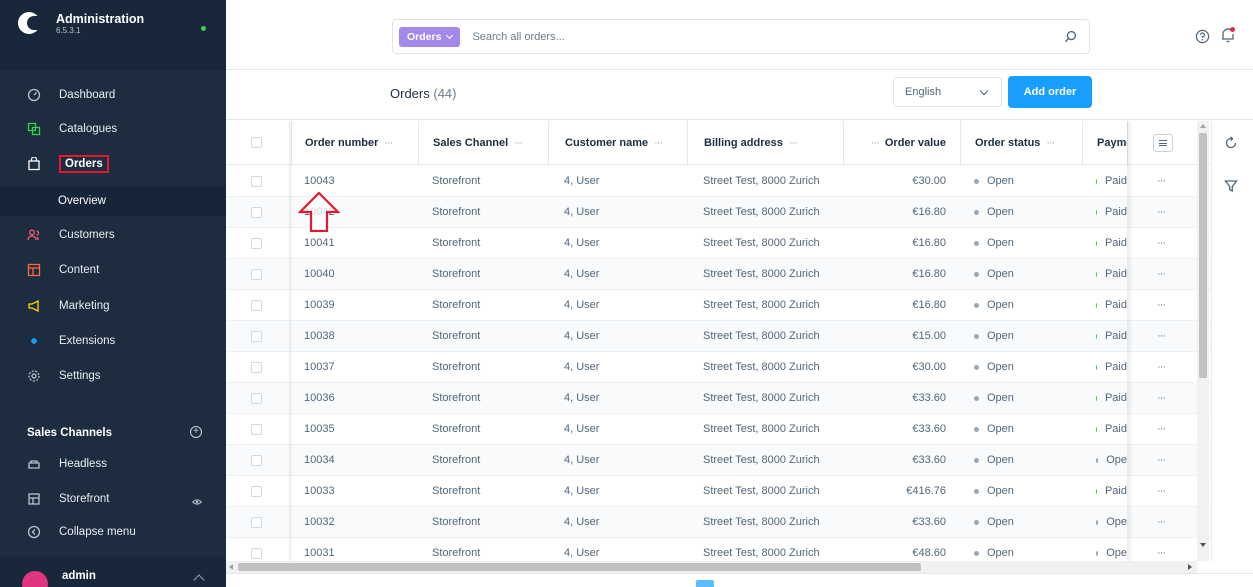 The image size is (1253, 587). I want to click on add-order-button: Add order, so click(1050, 92).